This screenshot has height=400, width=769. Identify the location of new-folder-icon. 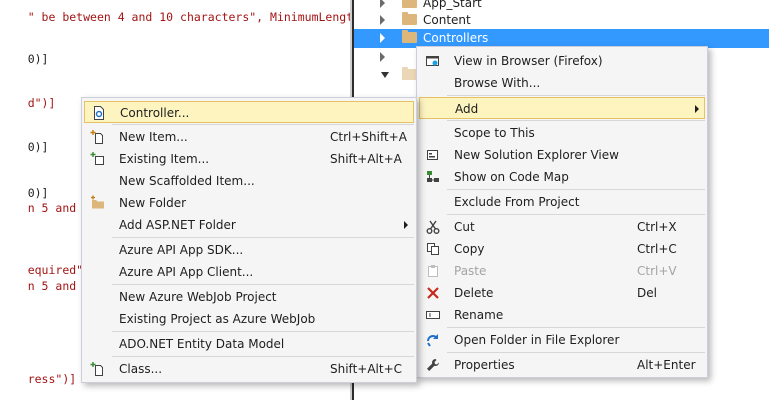
(98, 203).